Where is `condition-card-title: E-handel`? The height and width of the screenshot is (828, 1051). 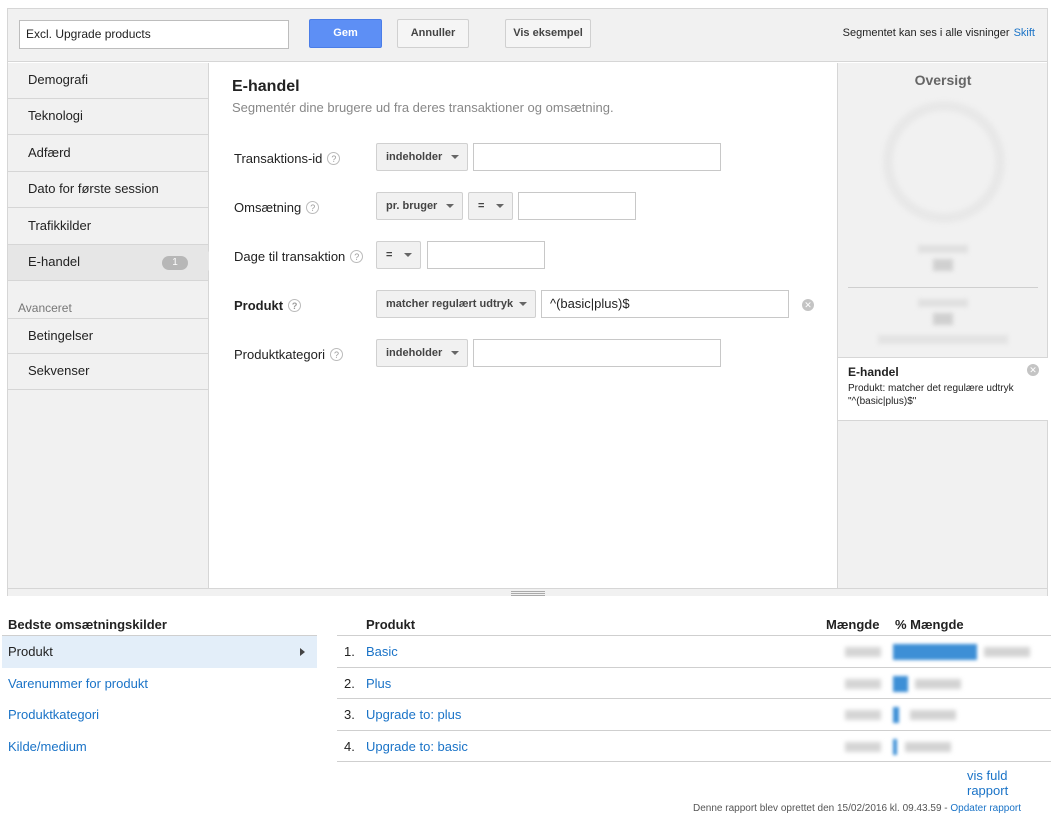
condition-card-title: E-handel is located at coordinates (873, 372).